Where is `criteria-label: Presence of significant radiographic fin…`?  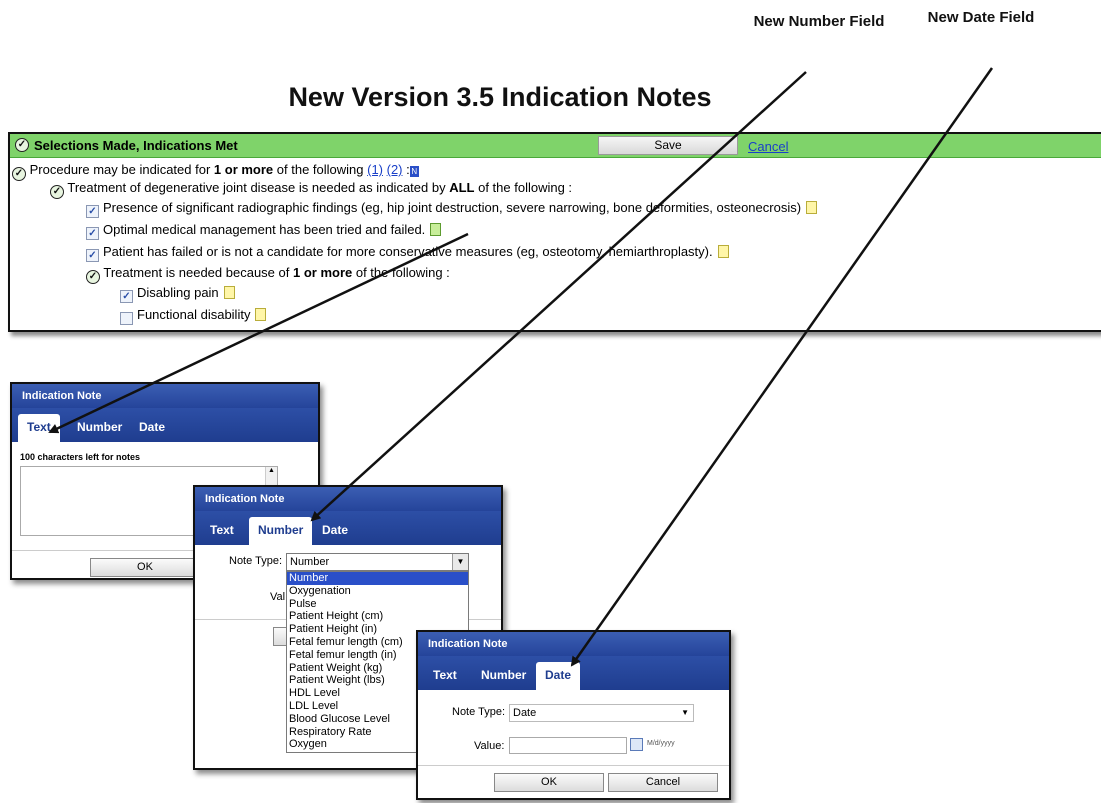 criteria-label: Presence of significant radiographic fin… is located at coordinates (452, 207).